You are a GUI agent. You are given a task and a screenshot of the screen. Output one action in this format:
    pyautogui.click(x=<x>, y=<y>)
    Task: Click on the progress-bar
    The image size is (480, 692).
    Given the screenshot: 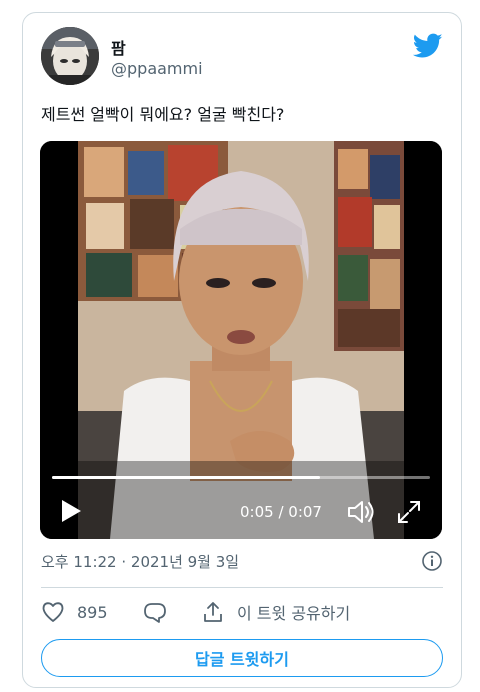 What is the action you would take?
    pyautogui.click(x=241, y=477)
    